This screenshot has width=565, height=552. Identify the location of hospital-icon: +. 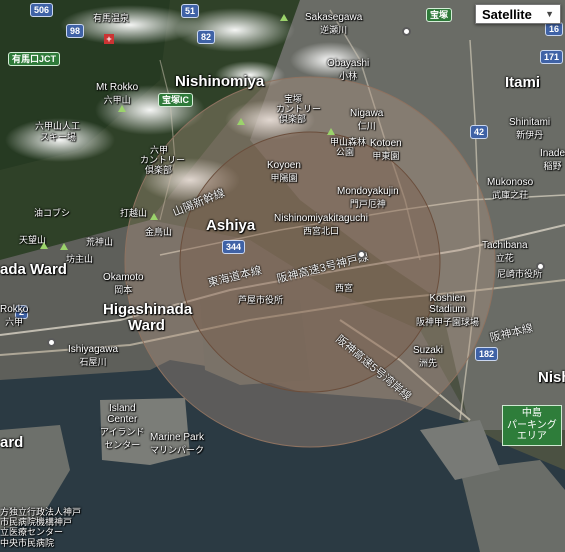
(109, 39).